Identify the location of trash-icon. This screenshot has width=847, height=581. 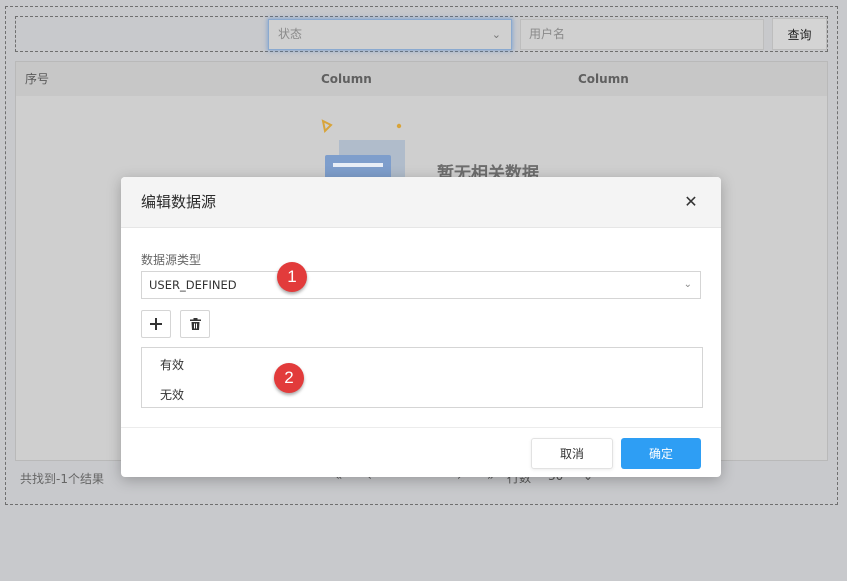
(195, 324).